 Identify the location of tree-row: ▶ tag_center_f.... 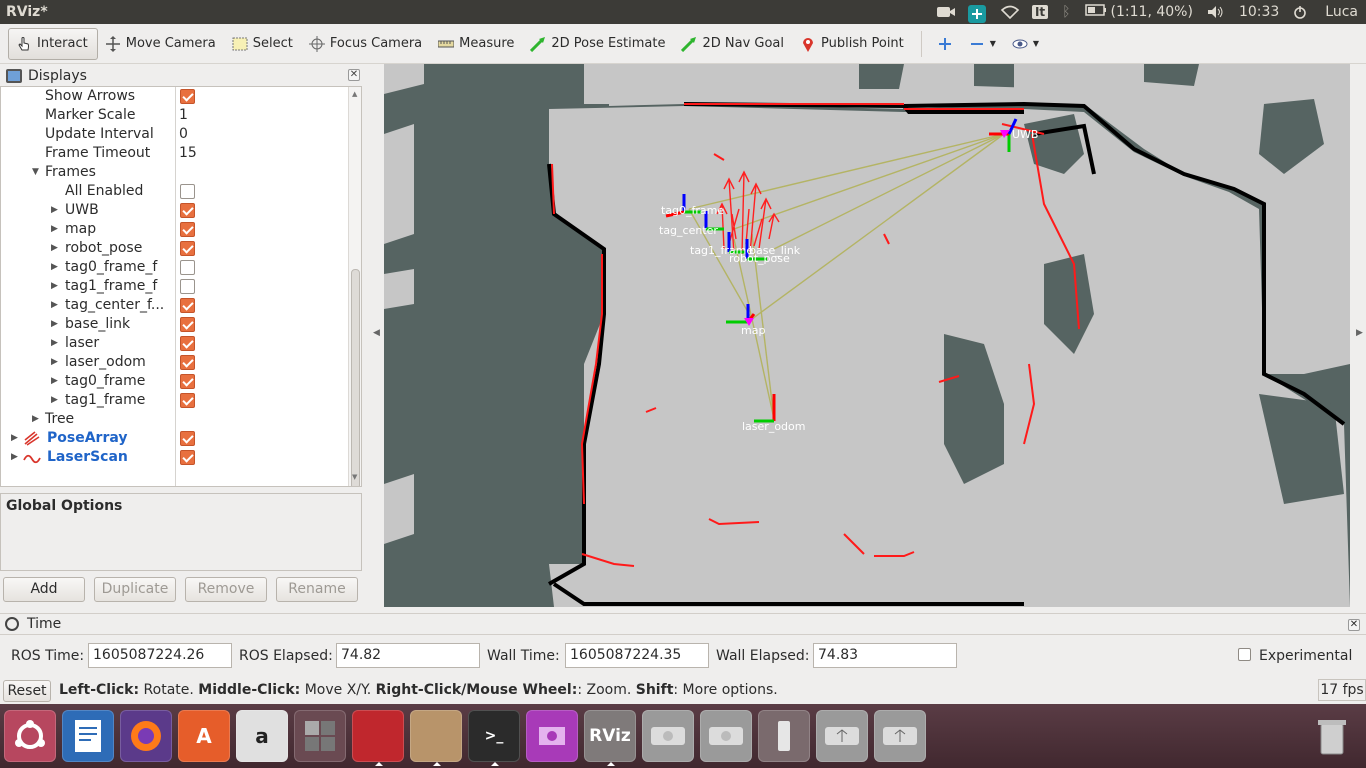
(175, 305).